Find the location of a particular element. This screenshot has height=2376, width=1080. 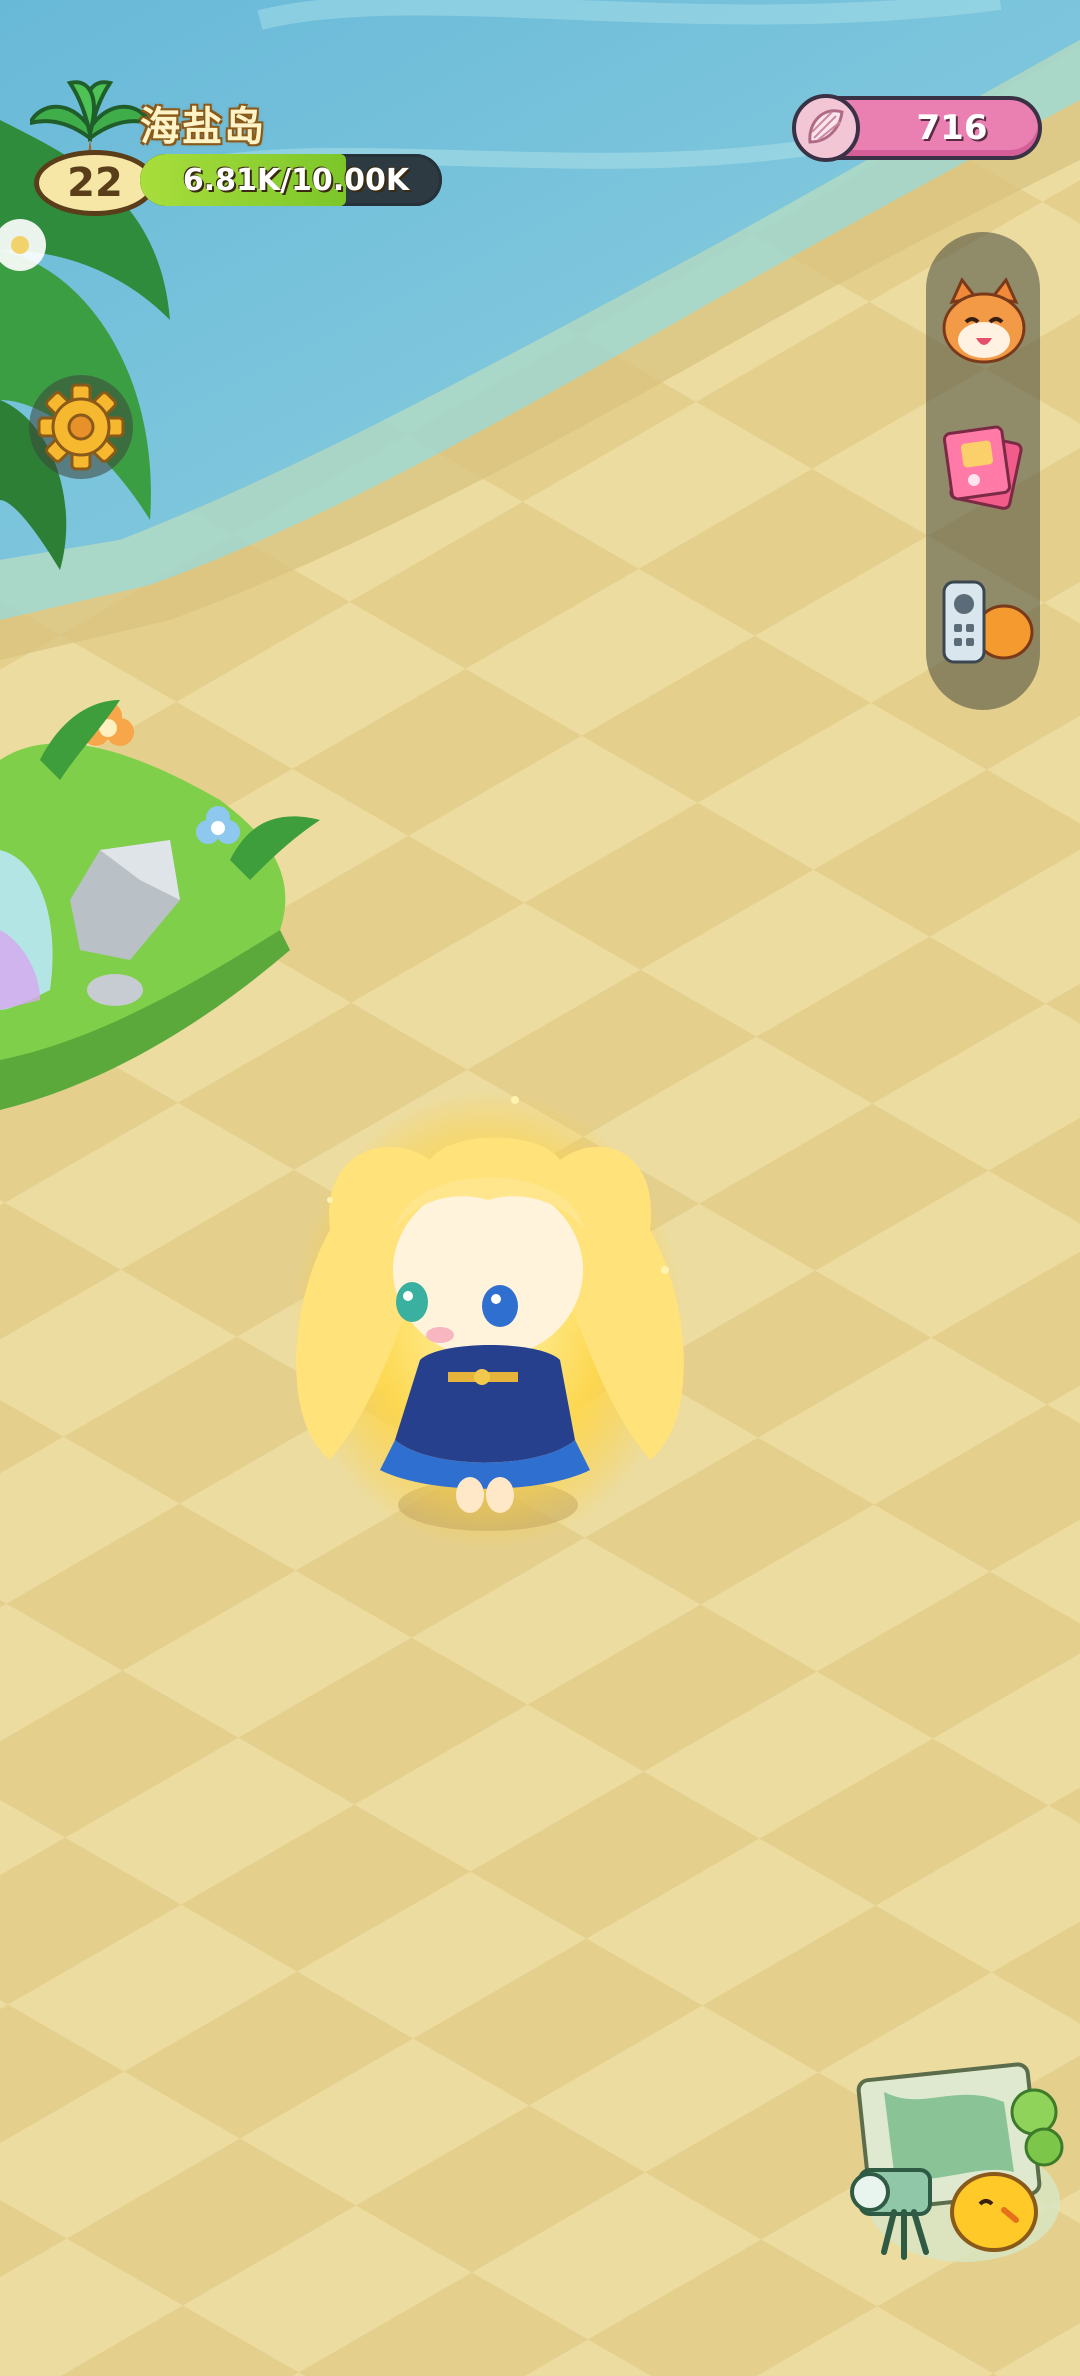

album-book-icon is located at coordinates (984, 466).